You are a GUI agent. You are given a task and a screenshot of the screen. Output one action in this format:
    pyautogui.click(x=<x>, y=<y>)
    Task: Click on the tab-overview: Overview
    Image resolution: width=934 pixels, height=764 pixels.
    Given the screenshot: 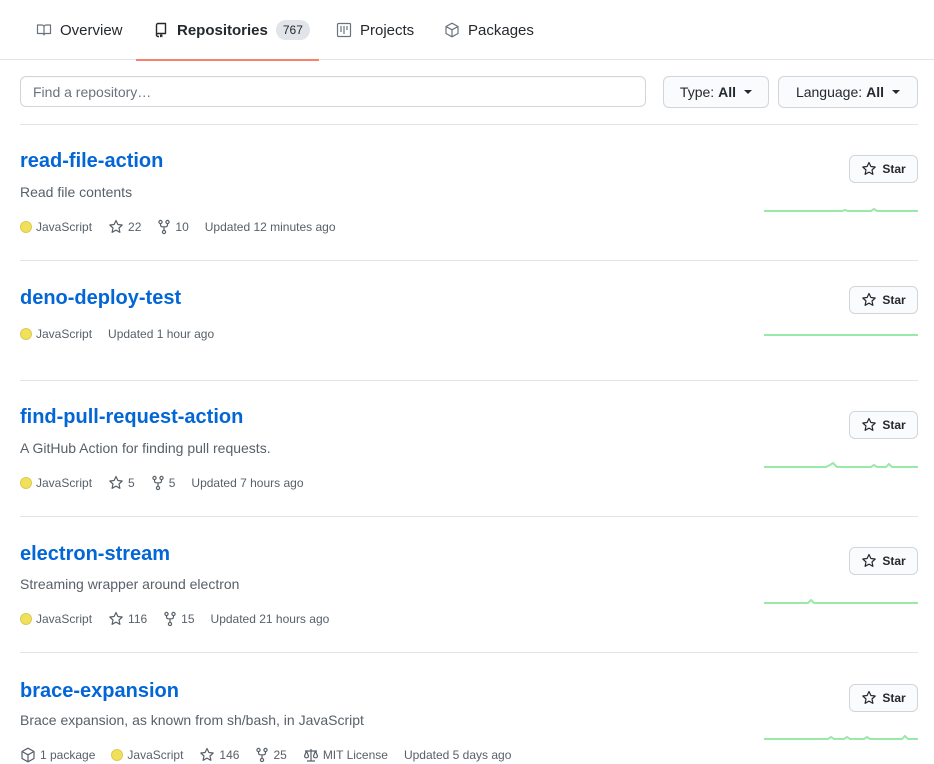 What is the action you would take?
    pyautogui.click(x=79, y=30)
    